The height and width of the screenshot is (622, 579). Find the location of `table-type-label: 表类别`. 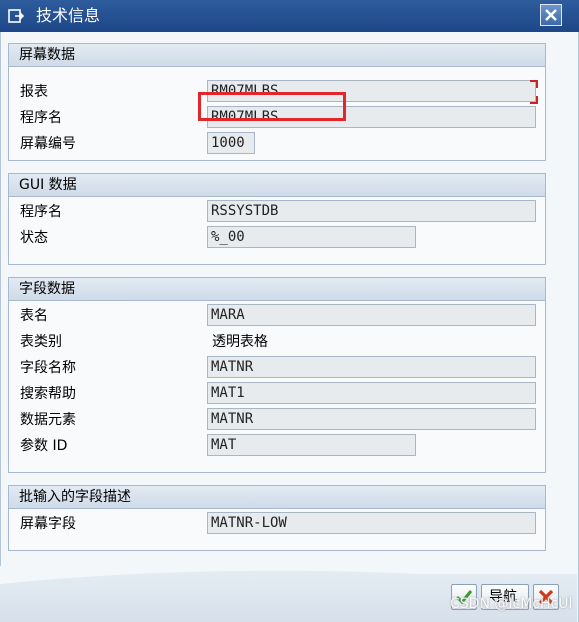

table-type-label: 表类别 is located at coordinates (41, 342).